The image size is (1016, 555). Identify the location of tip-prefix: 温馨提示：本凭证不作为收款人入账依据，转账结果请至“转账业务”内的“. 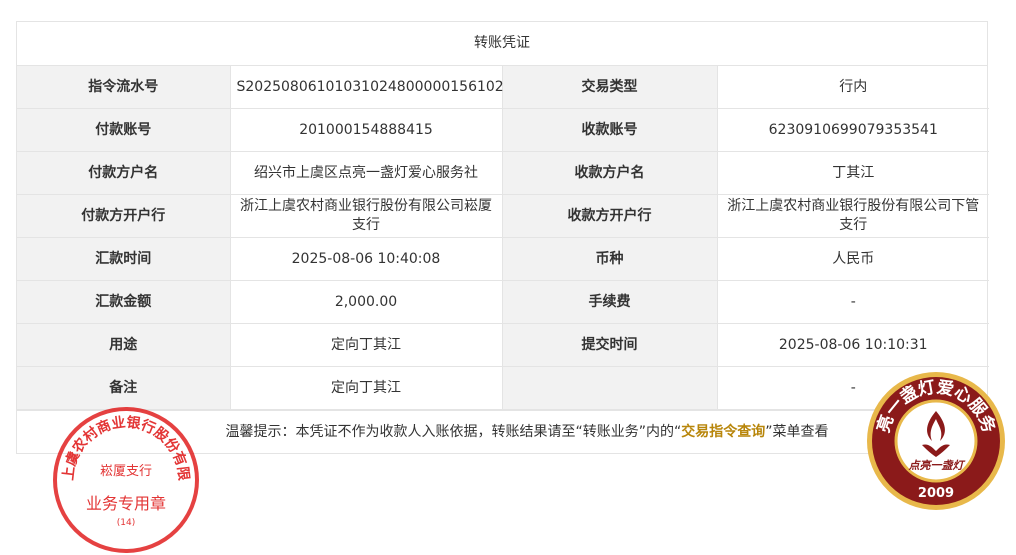
(453, 432).